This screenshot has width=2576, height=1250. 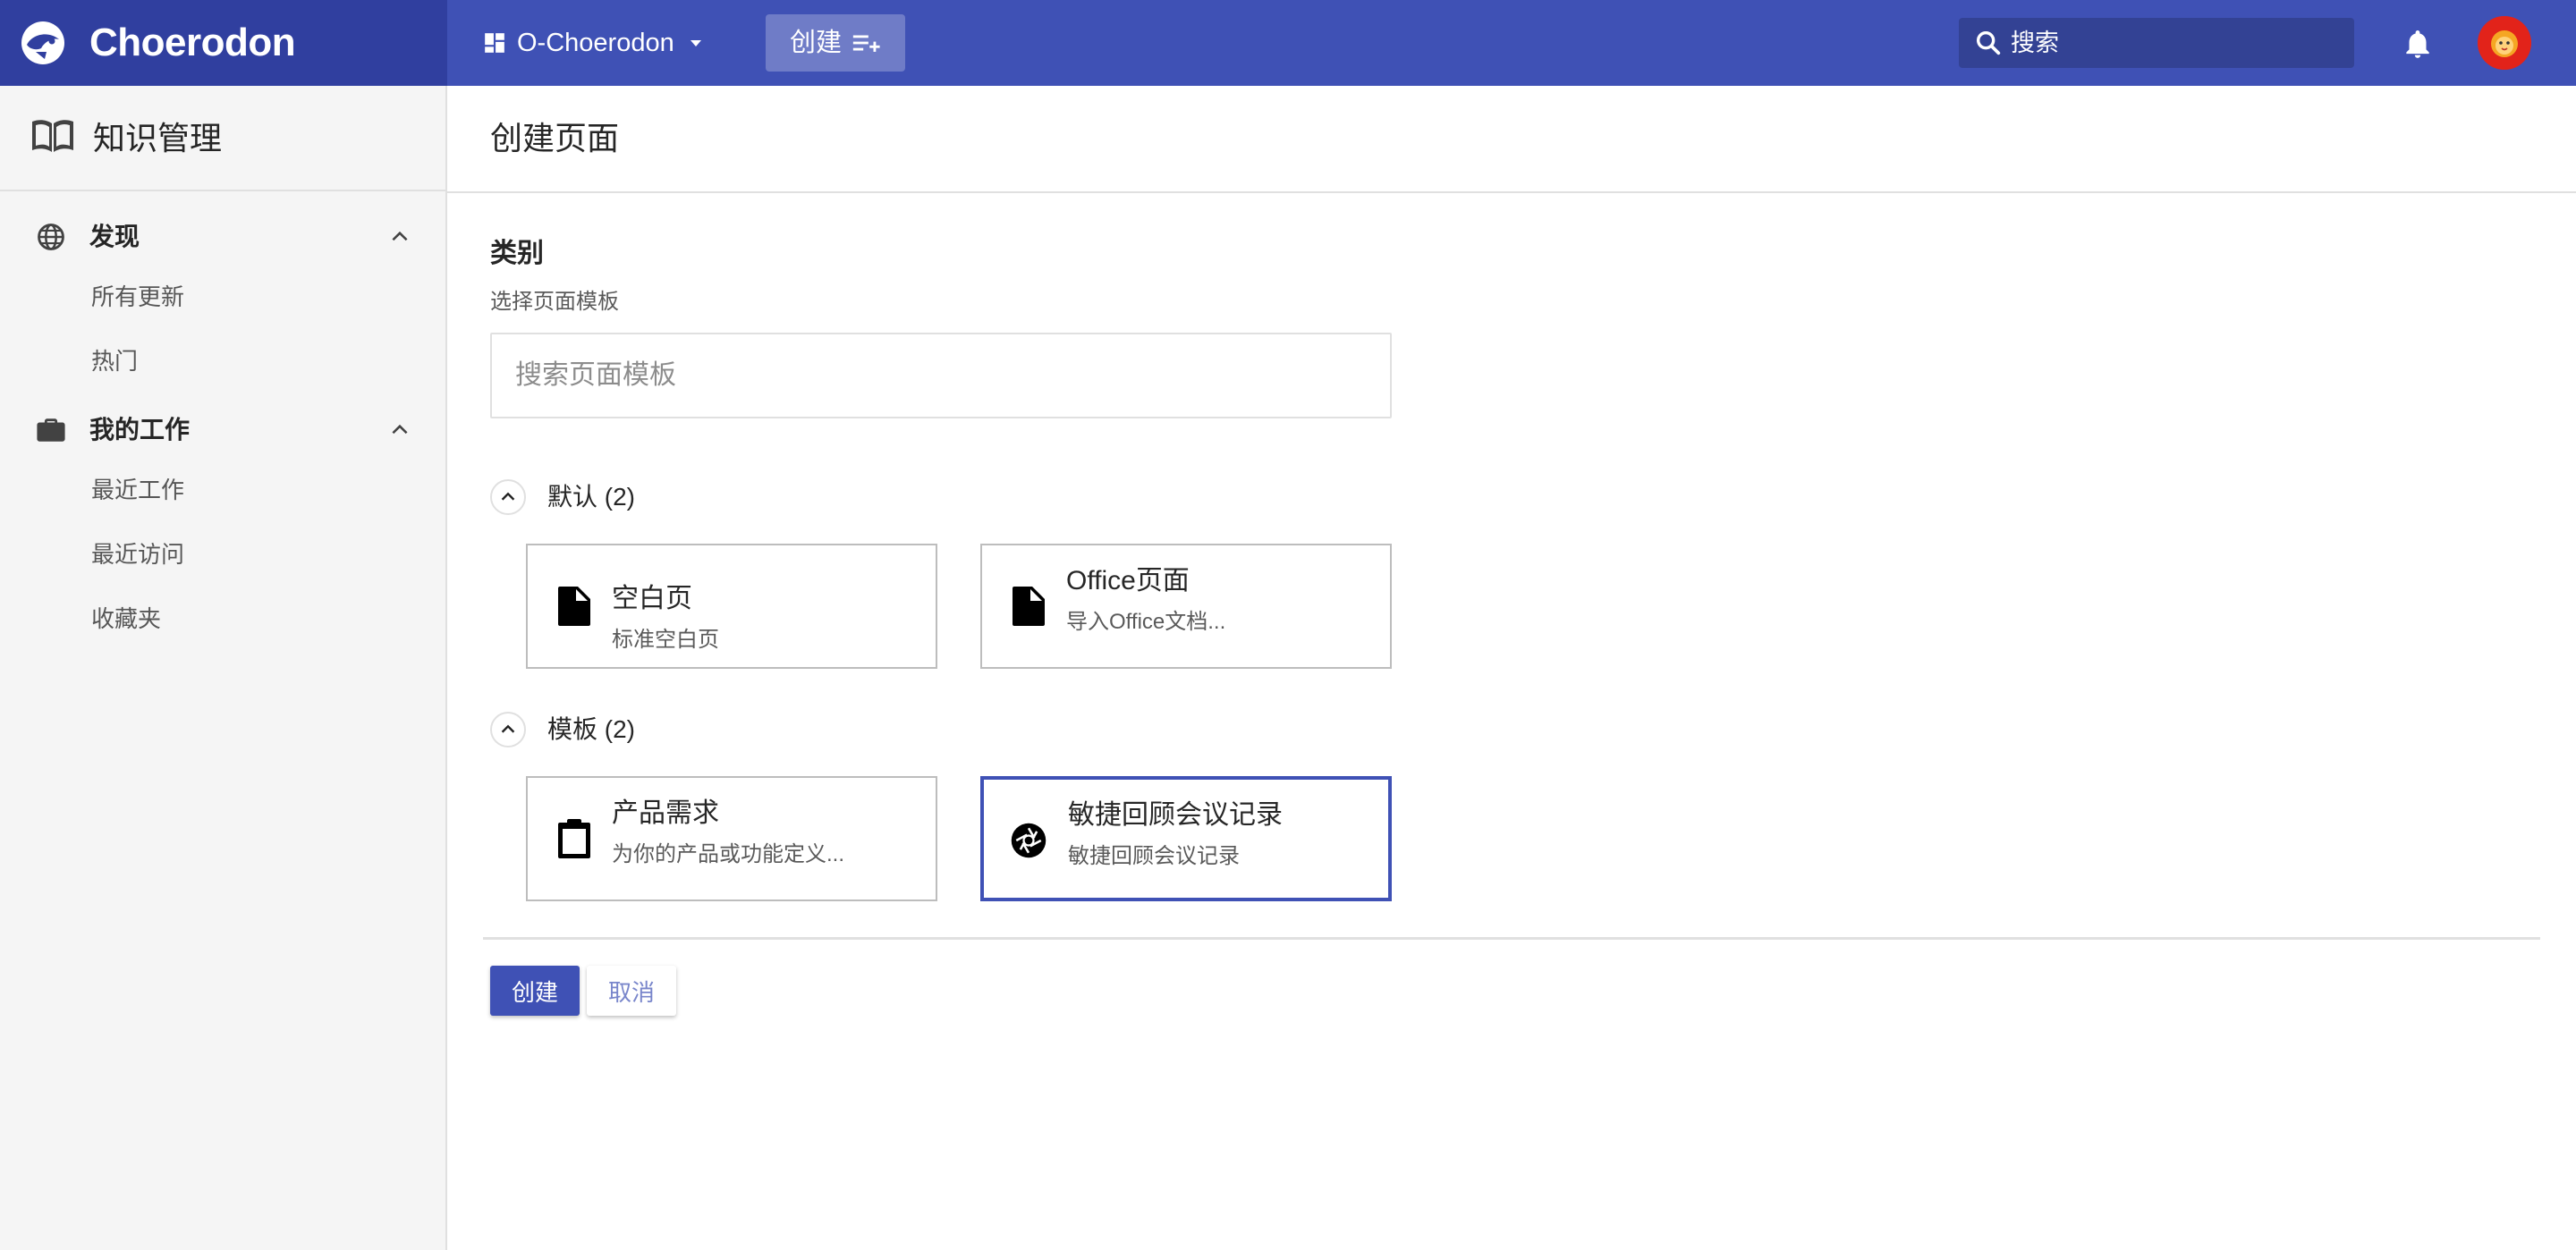 I want to click on dashboard-icon, so click(x=494, y=43).